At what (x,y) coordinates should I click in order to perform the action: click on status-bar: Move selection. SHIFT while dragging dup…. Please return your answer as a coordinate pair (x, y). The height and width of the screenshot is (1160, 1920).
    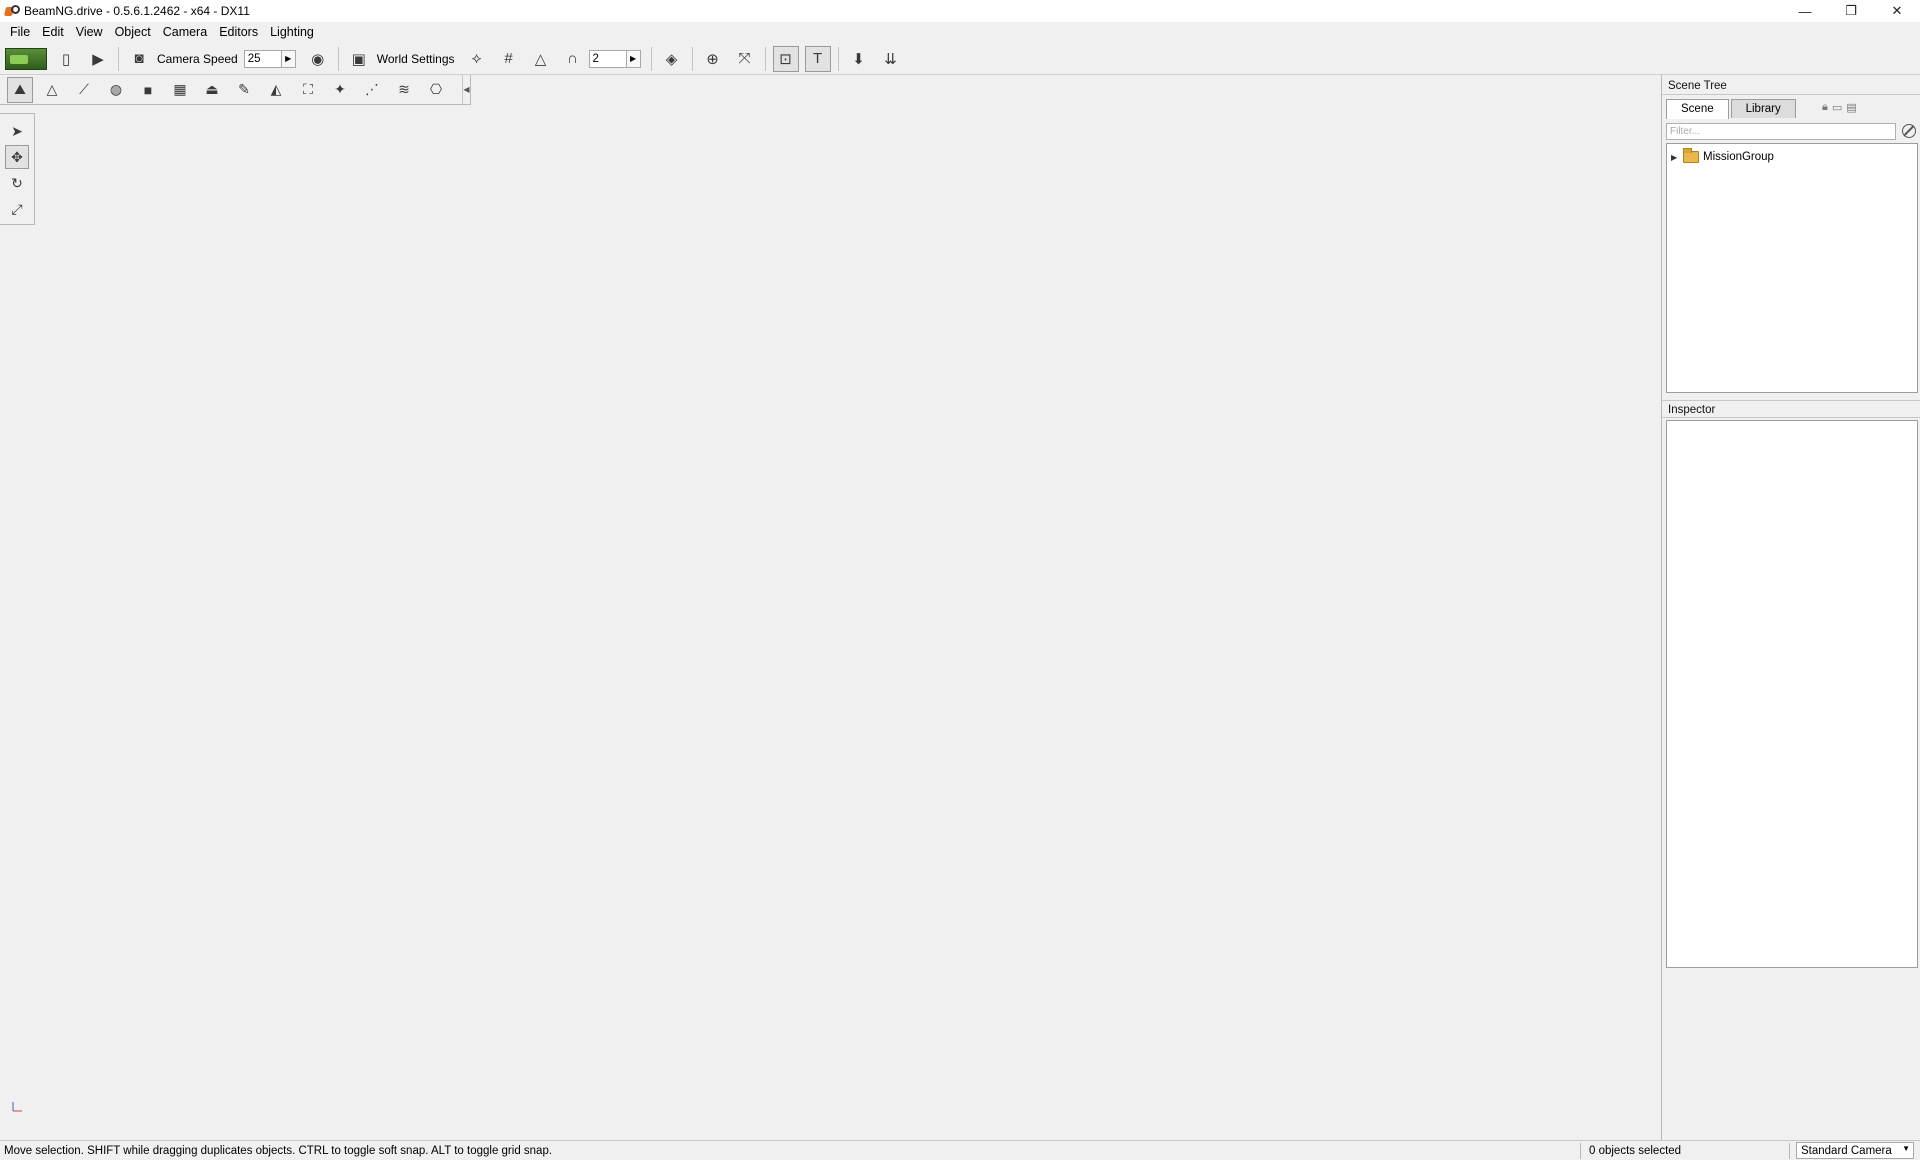
    Looking at the image, I should click on (960, 1150).